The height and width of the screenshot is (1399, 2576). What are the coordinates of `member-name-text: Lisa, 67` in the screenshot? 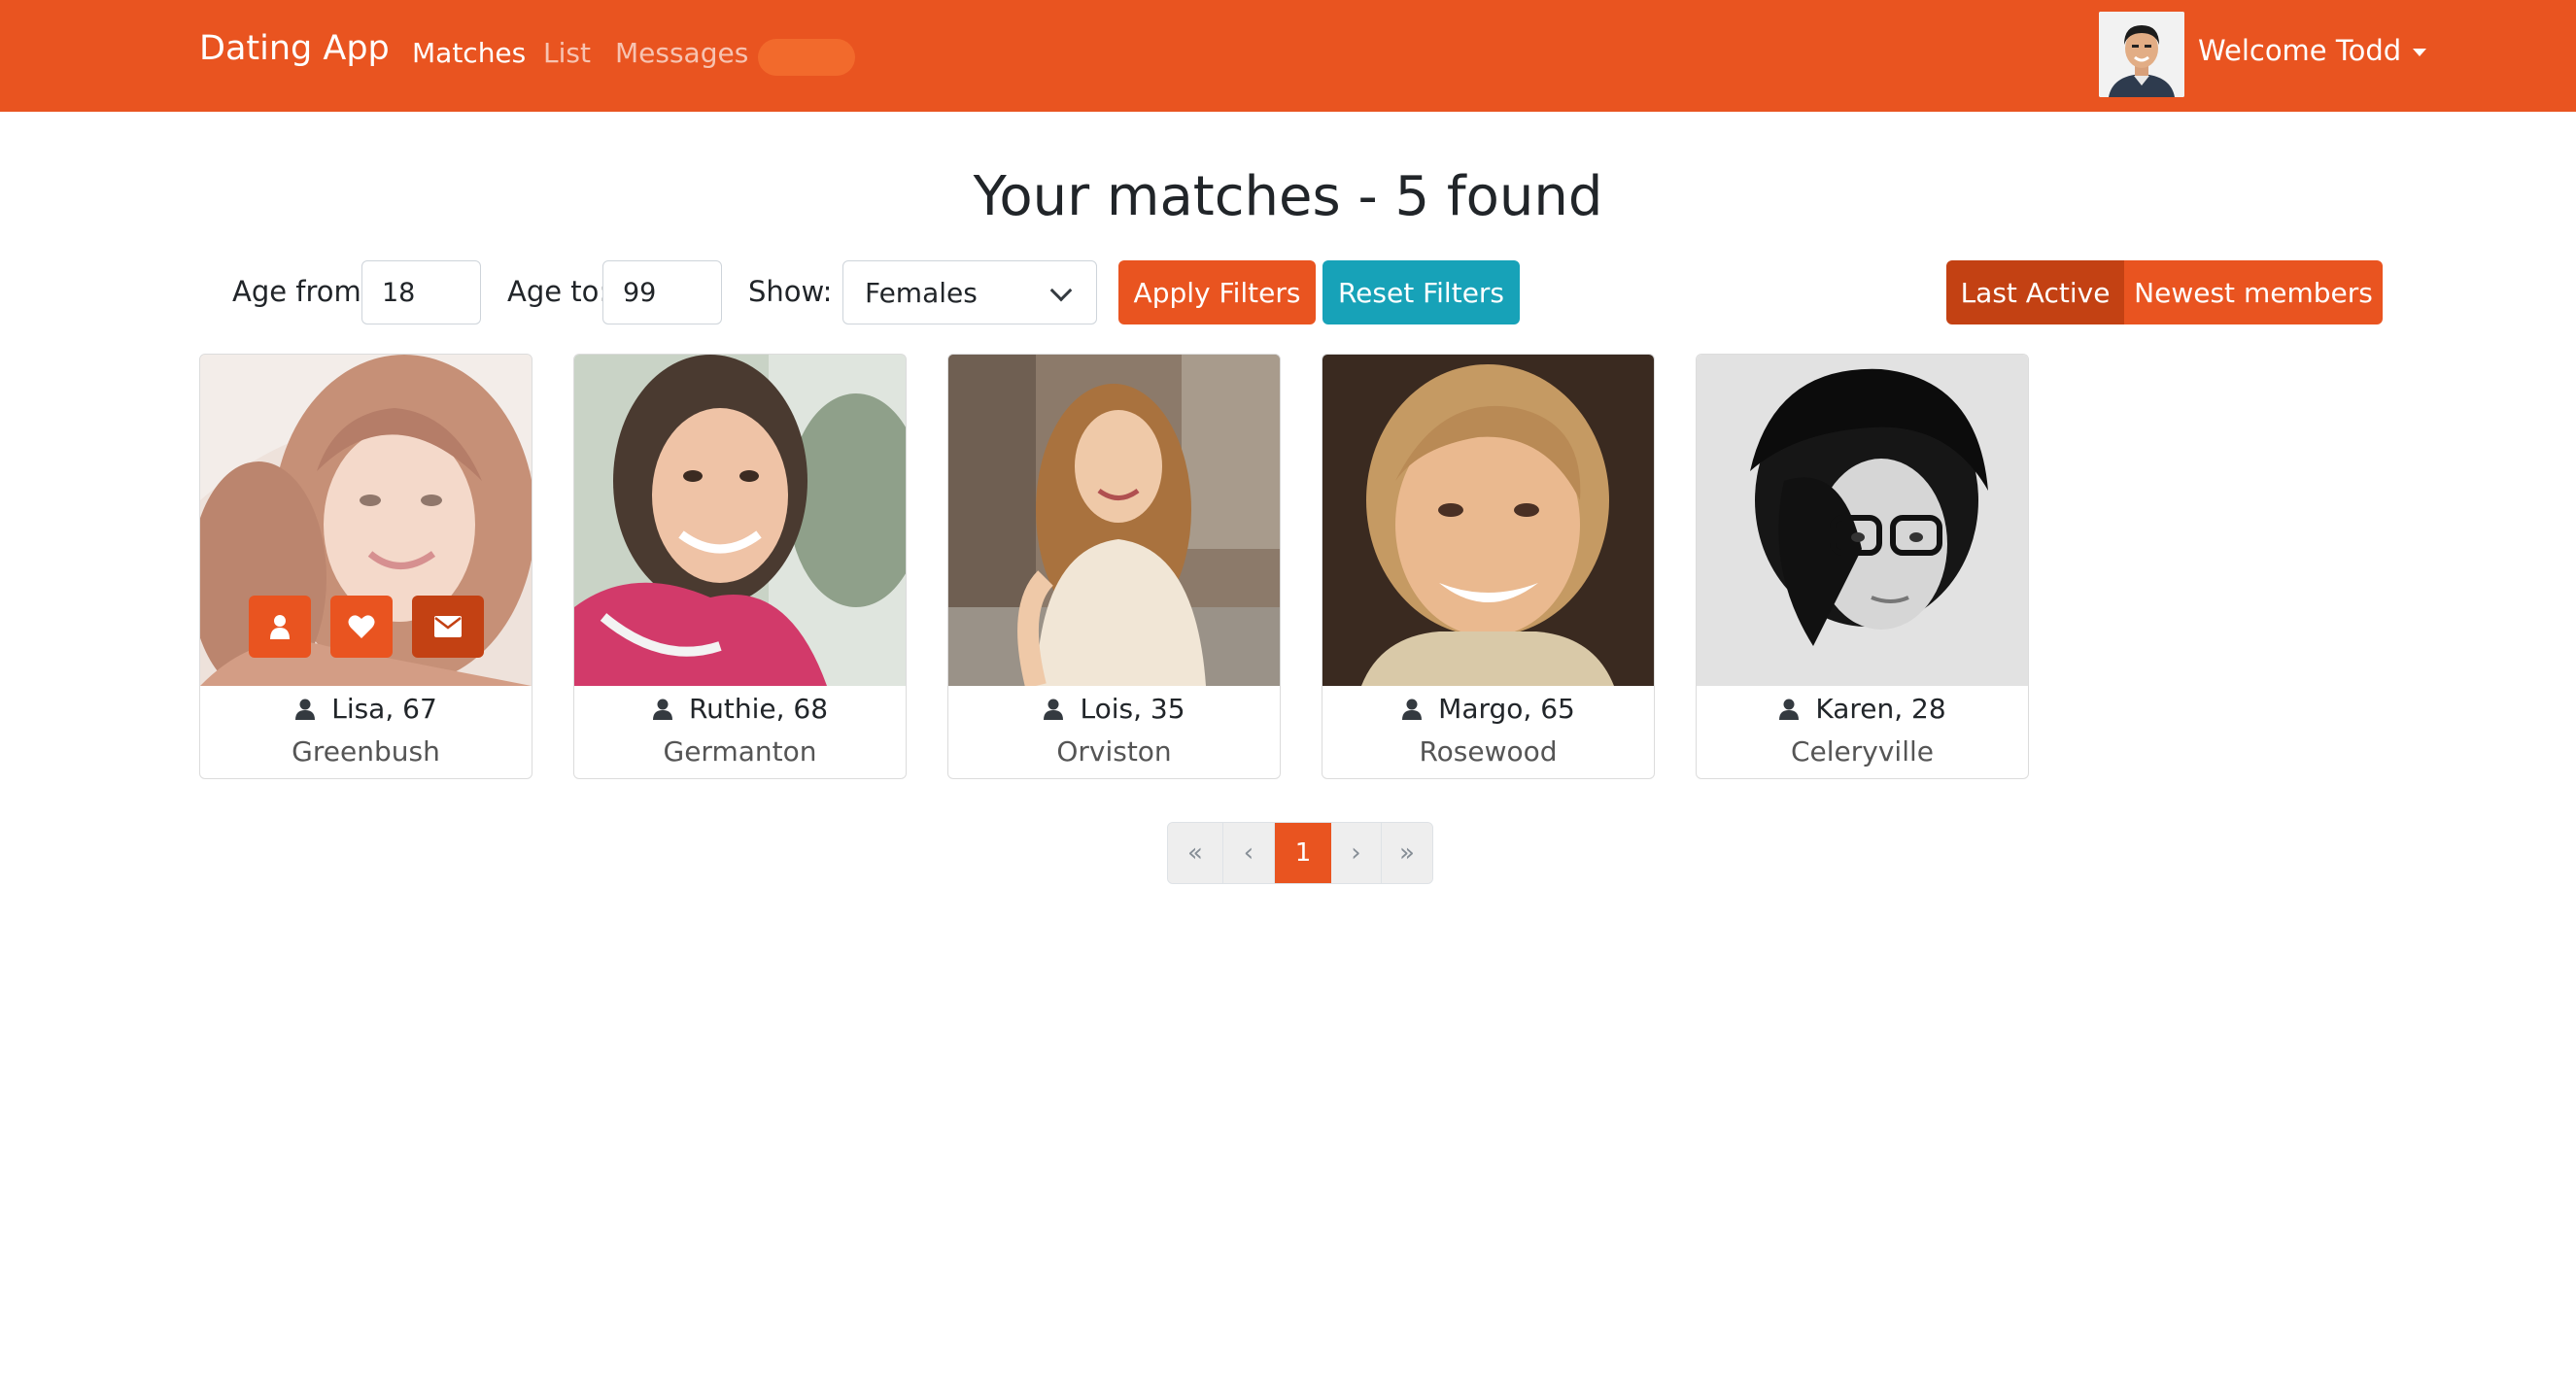 It's located at (384, 709).